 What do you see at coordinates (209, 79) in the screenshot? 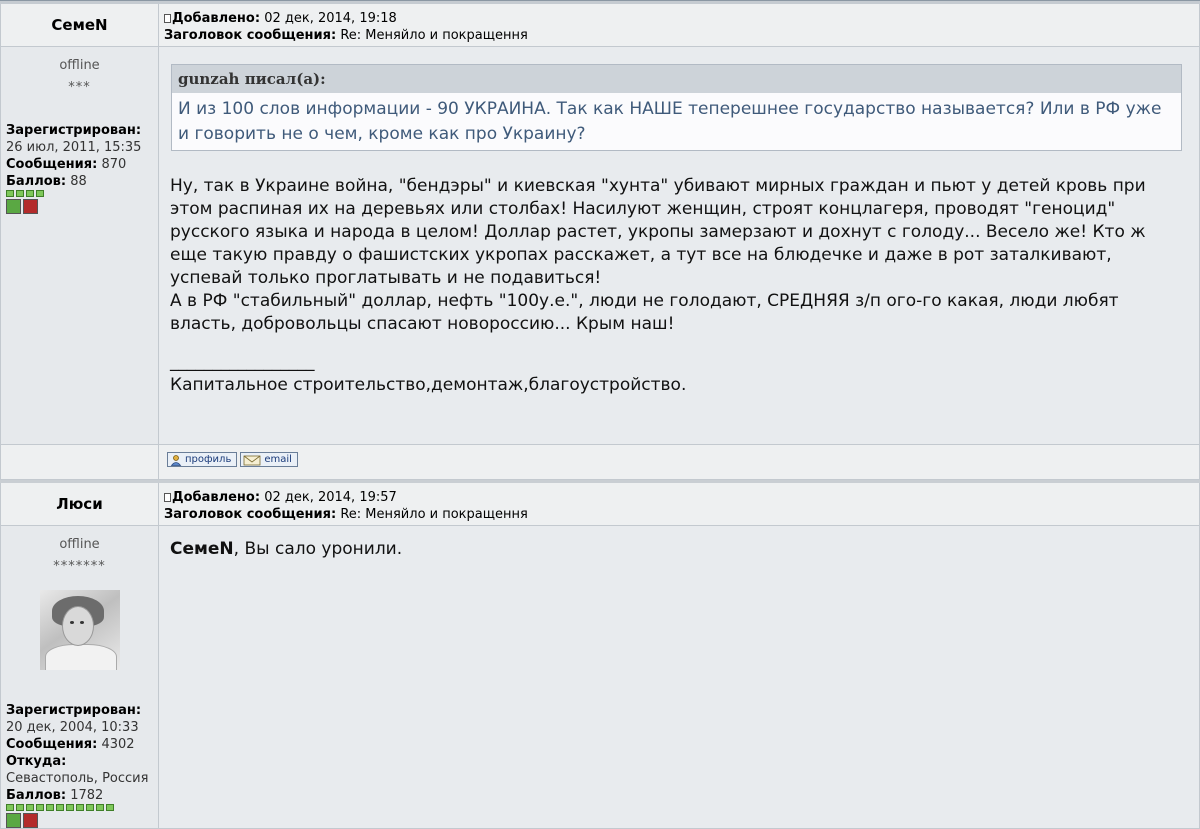
I see `quote-author: gunzah` at bounding box center [209, 79].